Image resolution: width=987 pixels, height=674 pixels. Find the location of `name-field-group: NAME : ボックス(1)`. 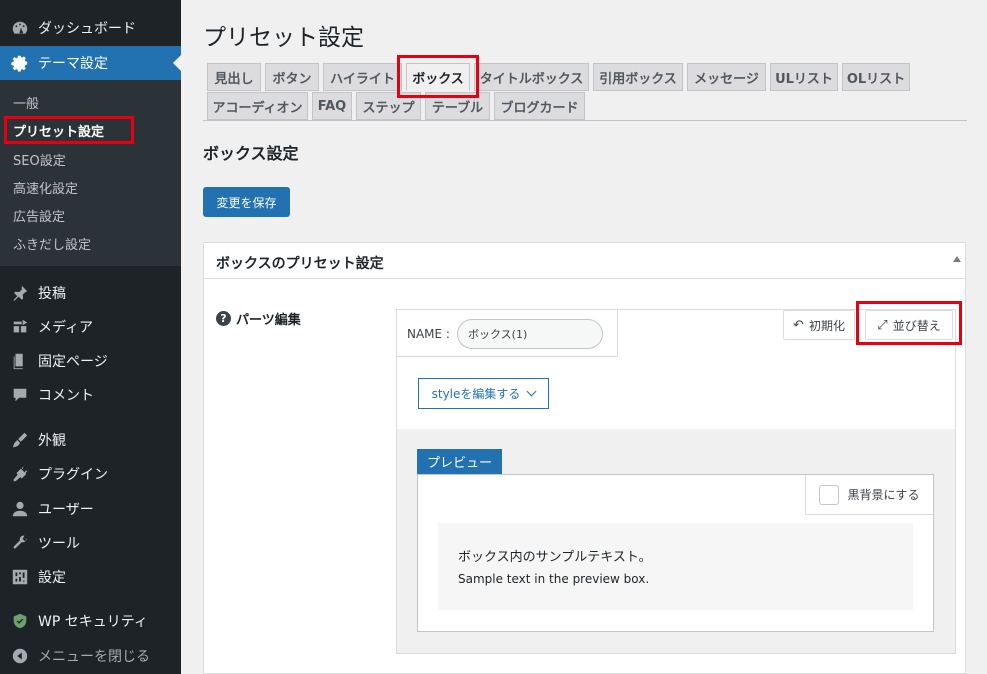

name-field-group: NAME : ボックス(1) is located at coordinates (507, 333).